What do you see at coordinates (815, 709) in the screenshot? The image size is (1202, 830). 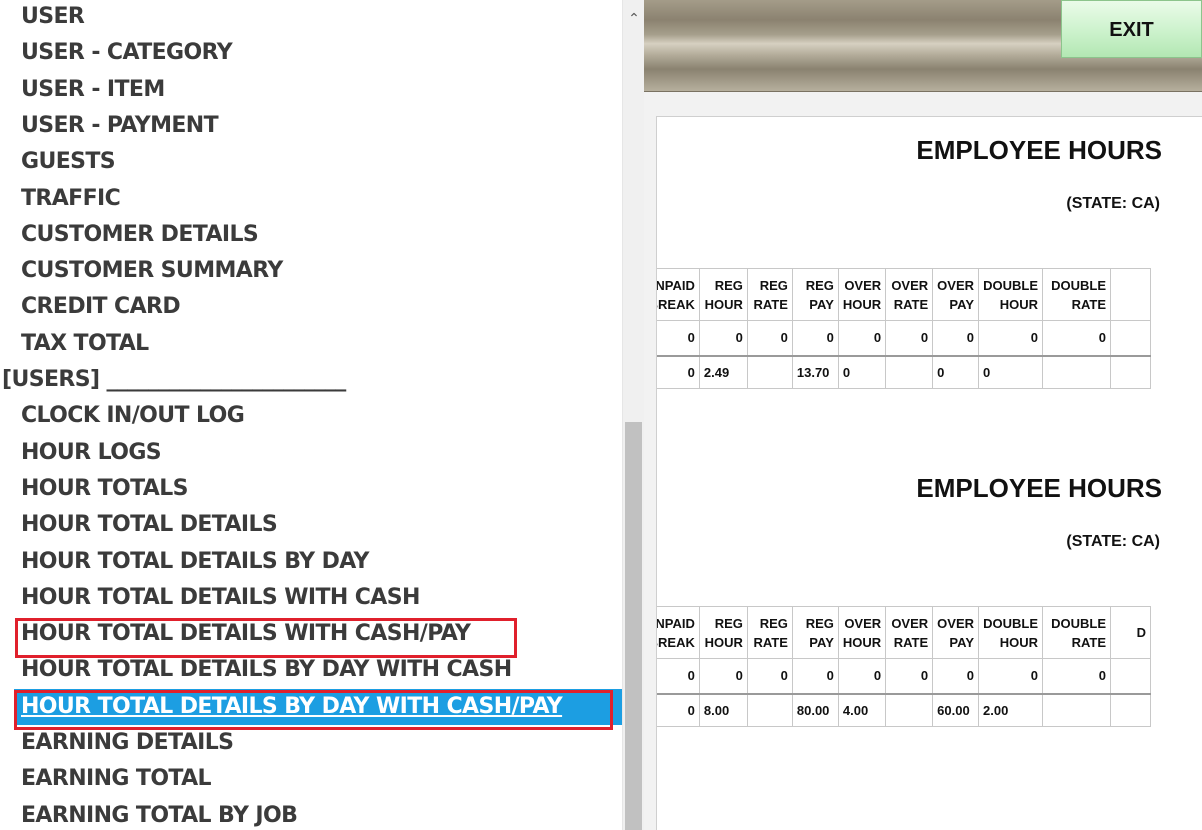 I see `total-cell: 80.00` at bounding box center [815, 709].